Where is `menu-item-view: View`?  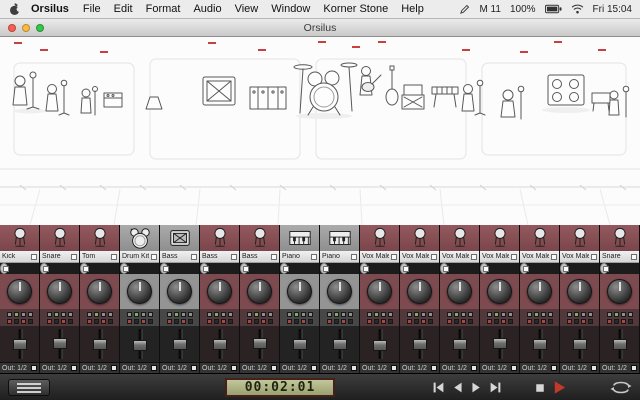
menu-item-view: View is located at coordinates (247, 9).